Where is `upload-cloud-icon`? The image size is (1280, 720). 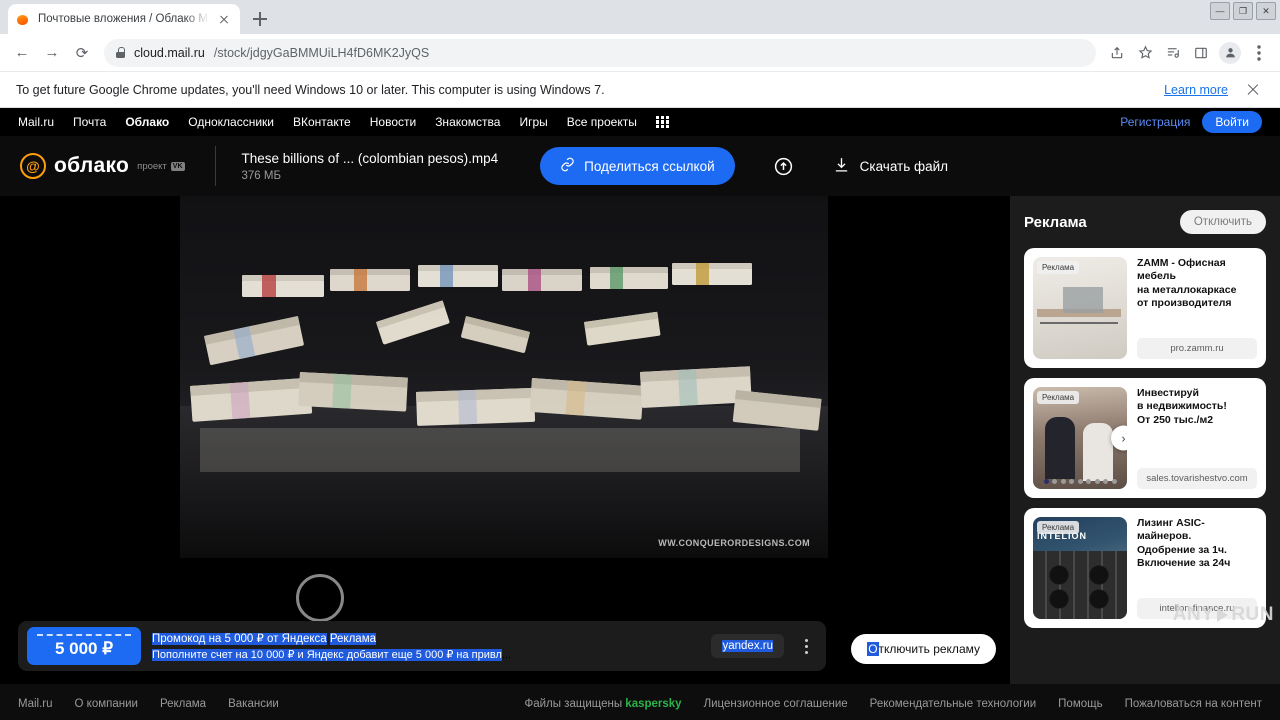
upload-cloud-icon is located at coordinates (784, 166).